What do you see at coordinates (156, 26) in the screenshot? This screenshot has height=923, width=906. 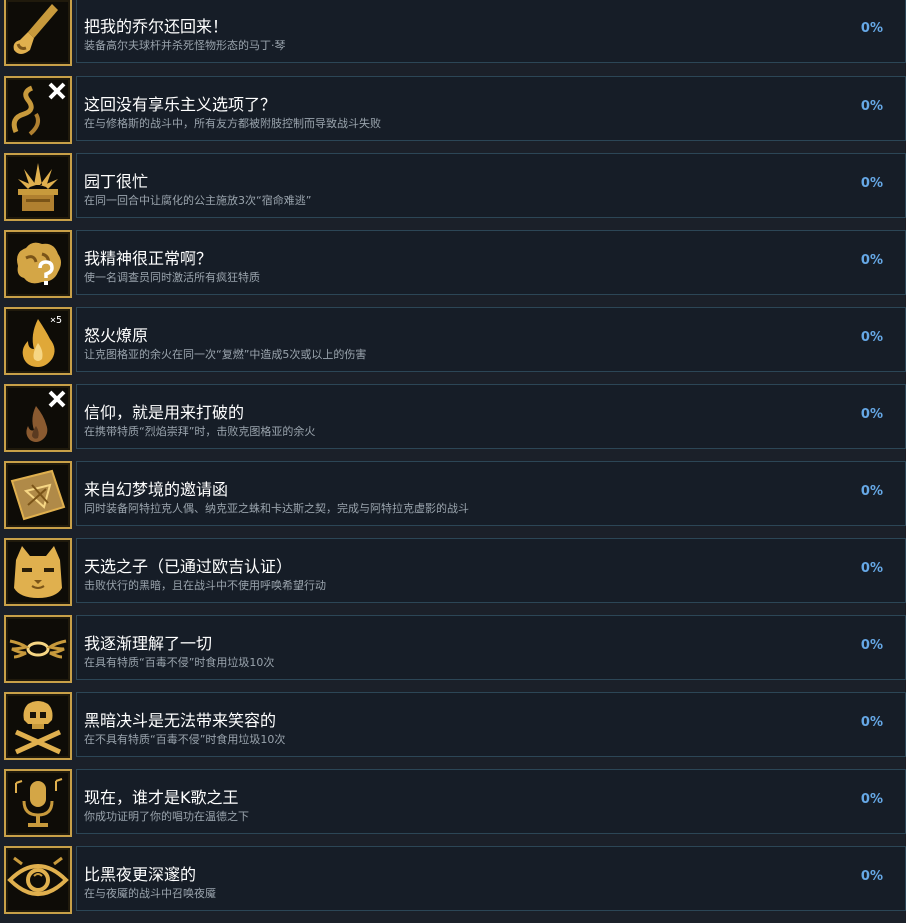 I see `achievement-title: 把我的乔尔还回来！` at bounding box center [156, 26].